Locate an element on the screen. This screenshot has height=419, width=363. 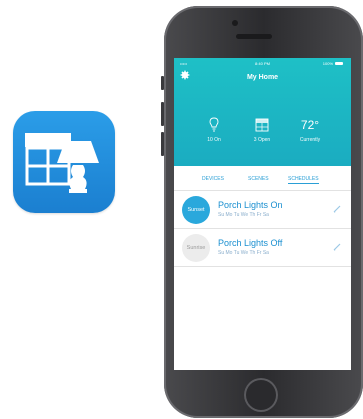
tab-scenes: SCENES is located at coordinates (258, 179).